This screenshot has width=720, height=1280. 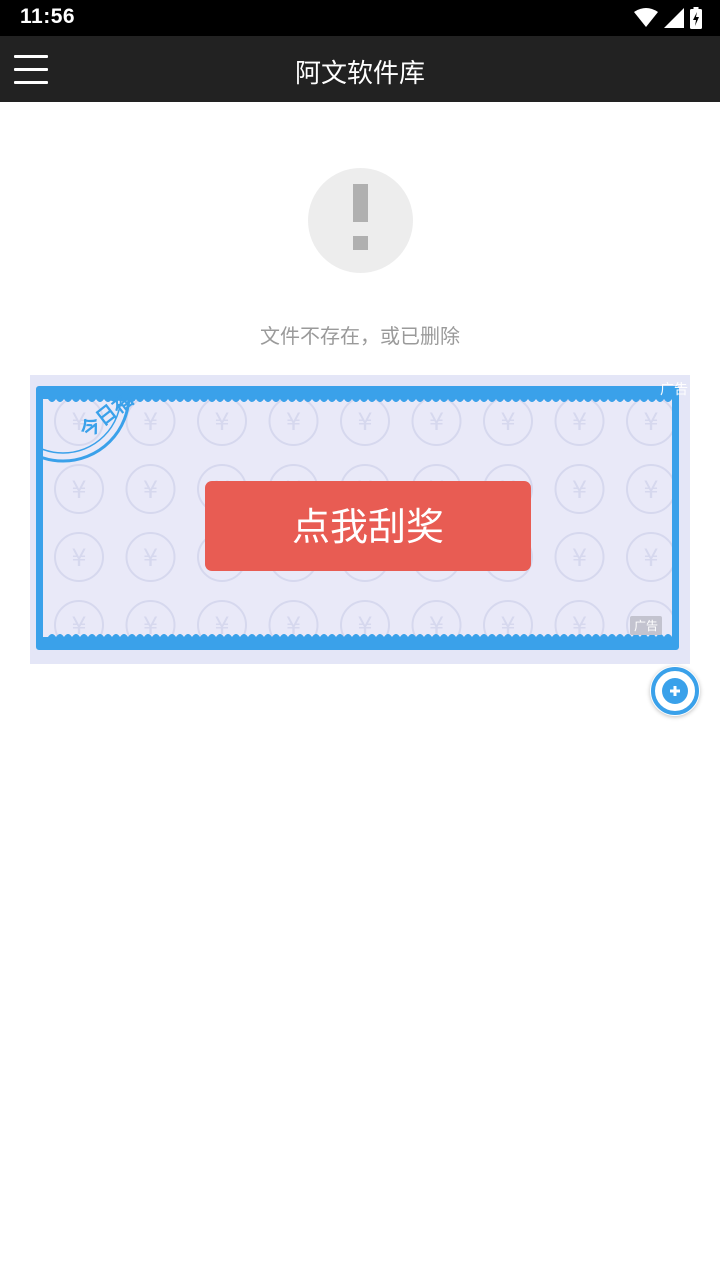 I want to click on error-message: 文件不存在，或已删除, so click(x=360, y=336).